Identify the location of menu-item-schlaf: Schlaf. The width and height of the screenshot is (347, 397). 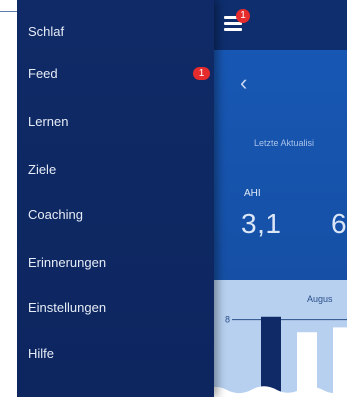
(118, 32).